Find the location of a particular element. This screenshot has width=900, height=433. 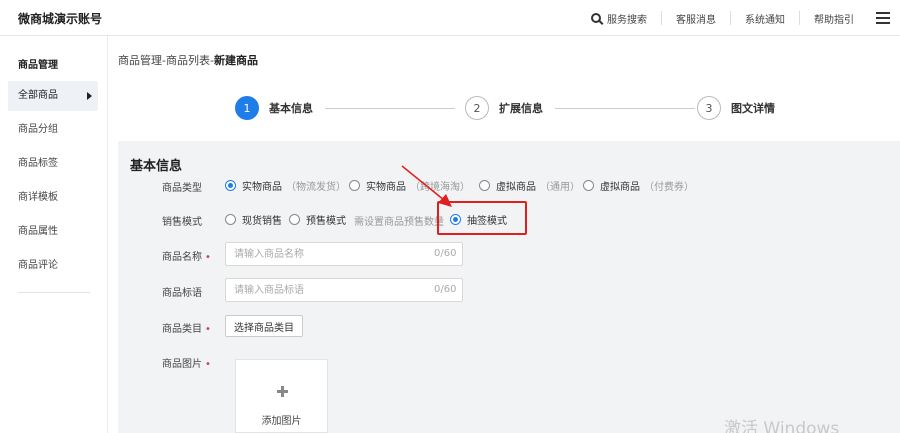

service-search-link: 服务搜索 is located at coordinates (619, 18).